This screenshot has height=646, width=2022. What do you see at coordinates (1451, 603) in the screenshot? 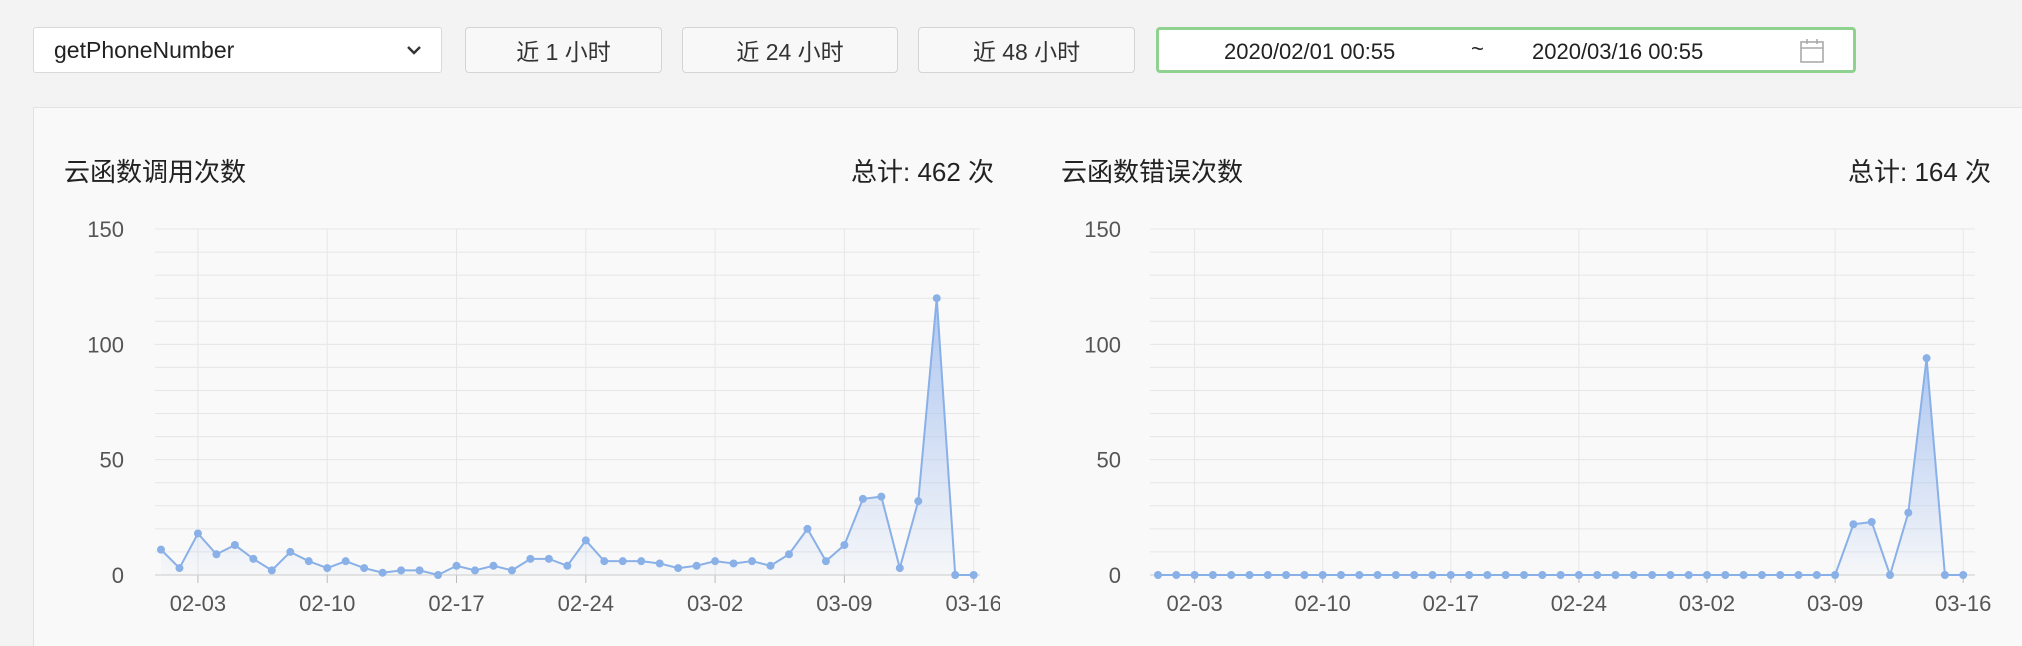
I see `x-tick-label: 02-17` at bounding box center [1451, 603].